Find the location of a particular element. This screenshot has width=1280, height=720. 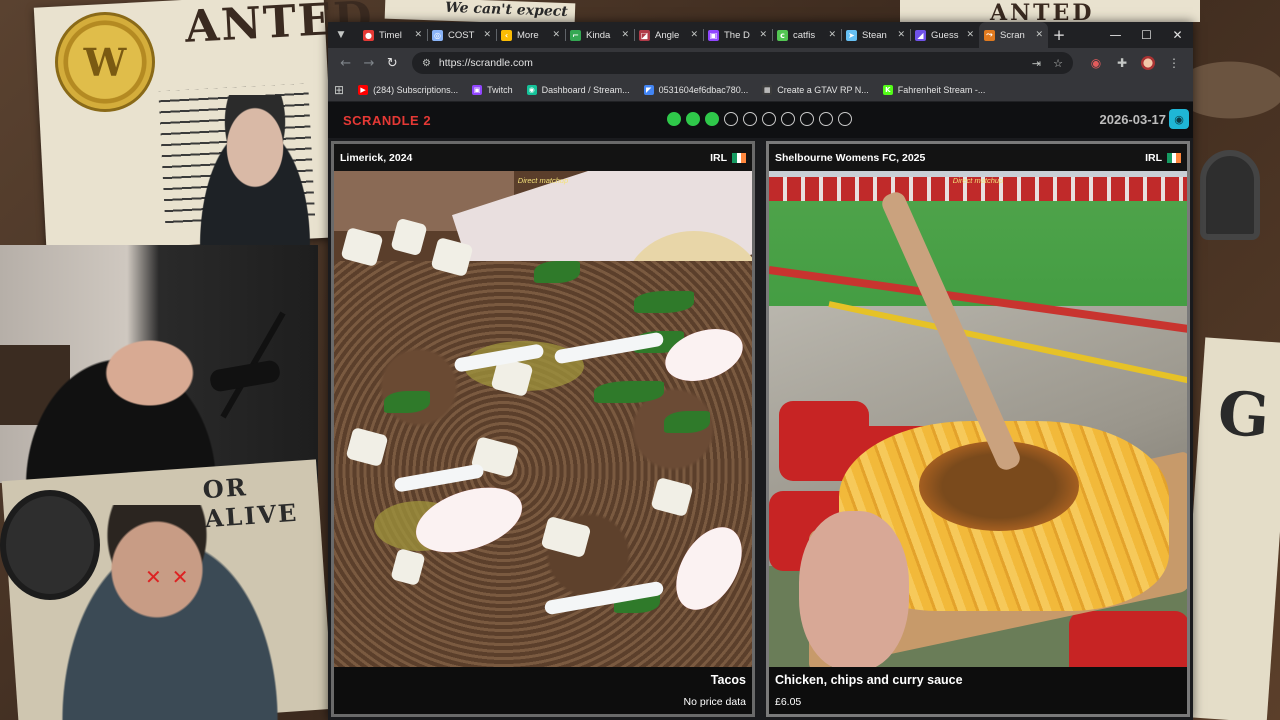

stream-icon: ⌐ is located at coordinates (575, 35).